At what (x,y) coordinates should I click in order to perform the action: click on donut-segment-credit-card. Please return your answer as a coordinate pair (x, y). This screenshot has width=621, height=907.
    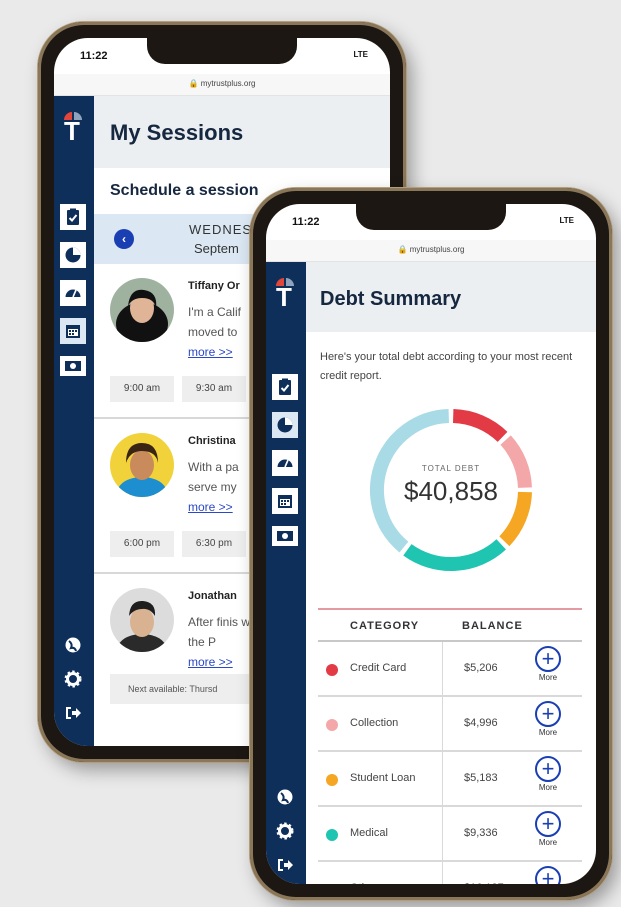
    Looking at the image, I should click on (480, 426).